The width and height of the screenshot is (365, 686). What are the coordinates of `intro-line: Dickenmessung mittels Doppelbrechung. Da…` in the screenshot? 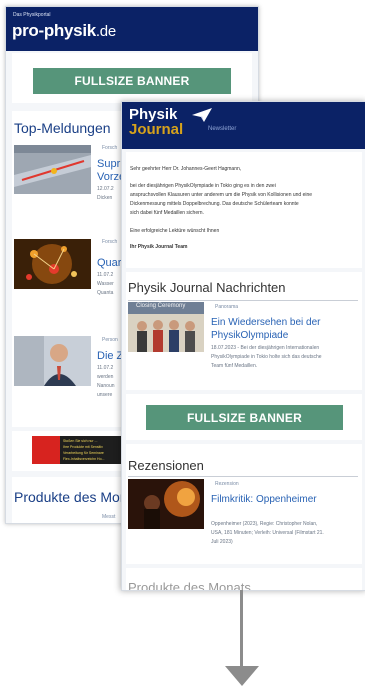 It's located at (214, 204).